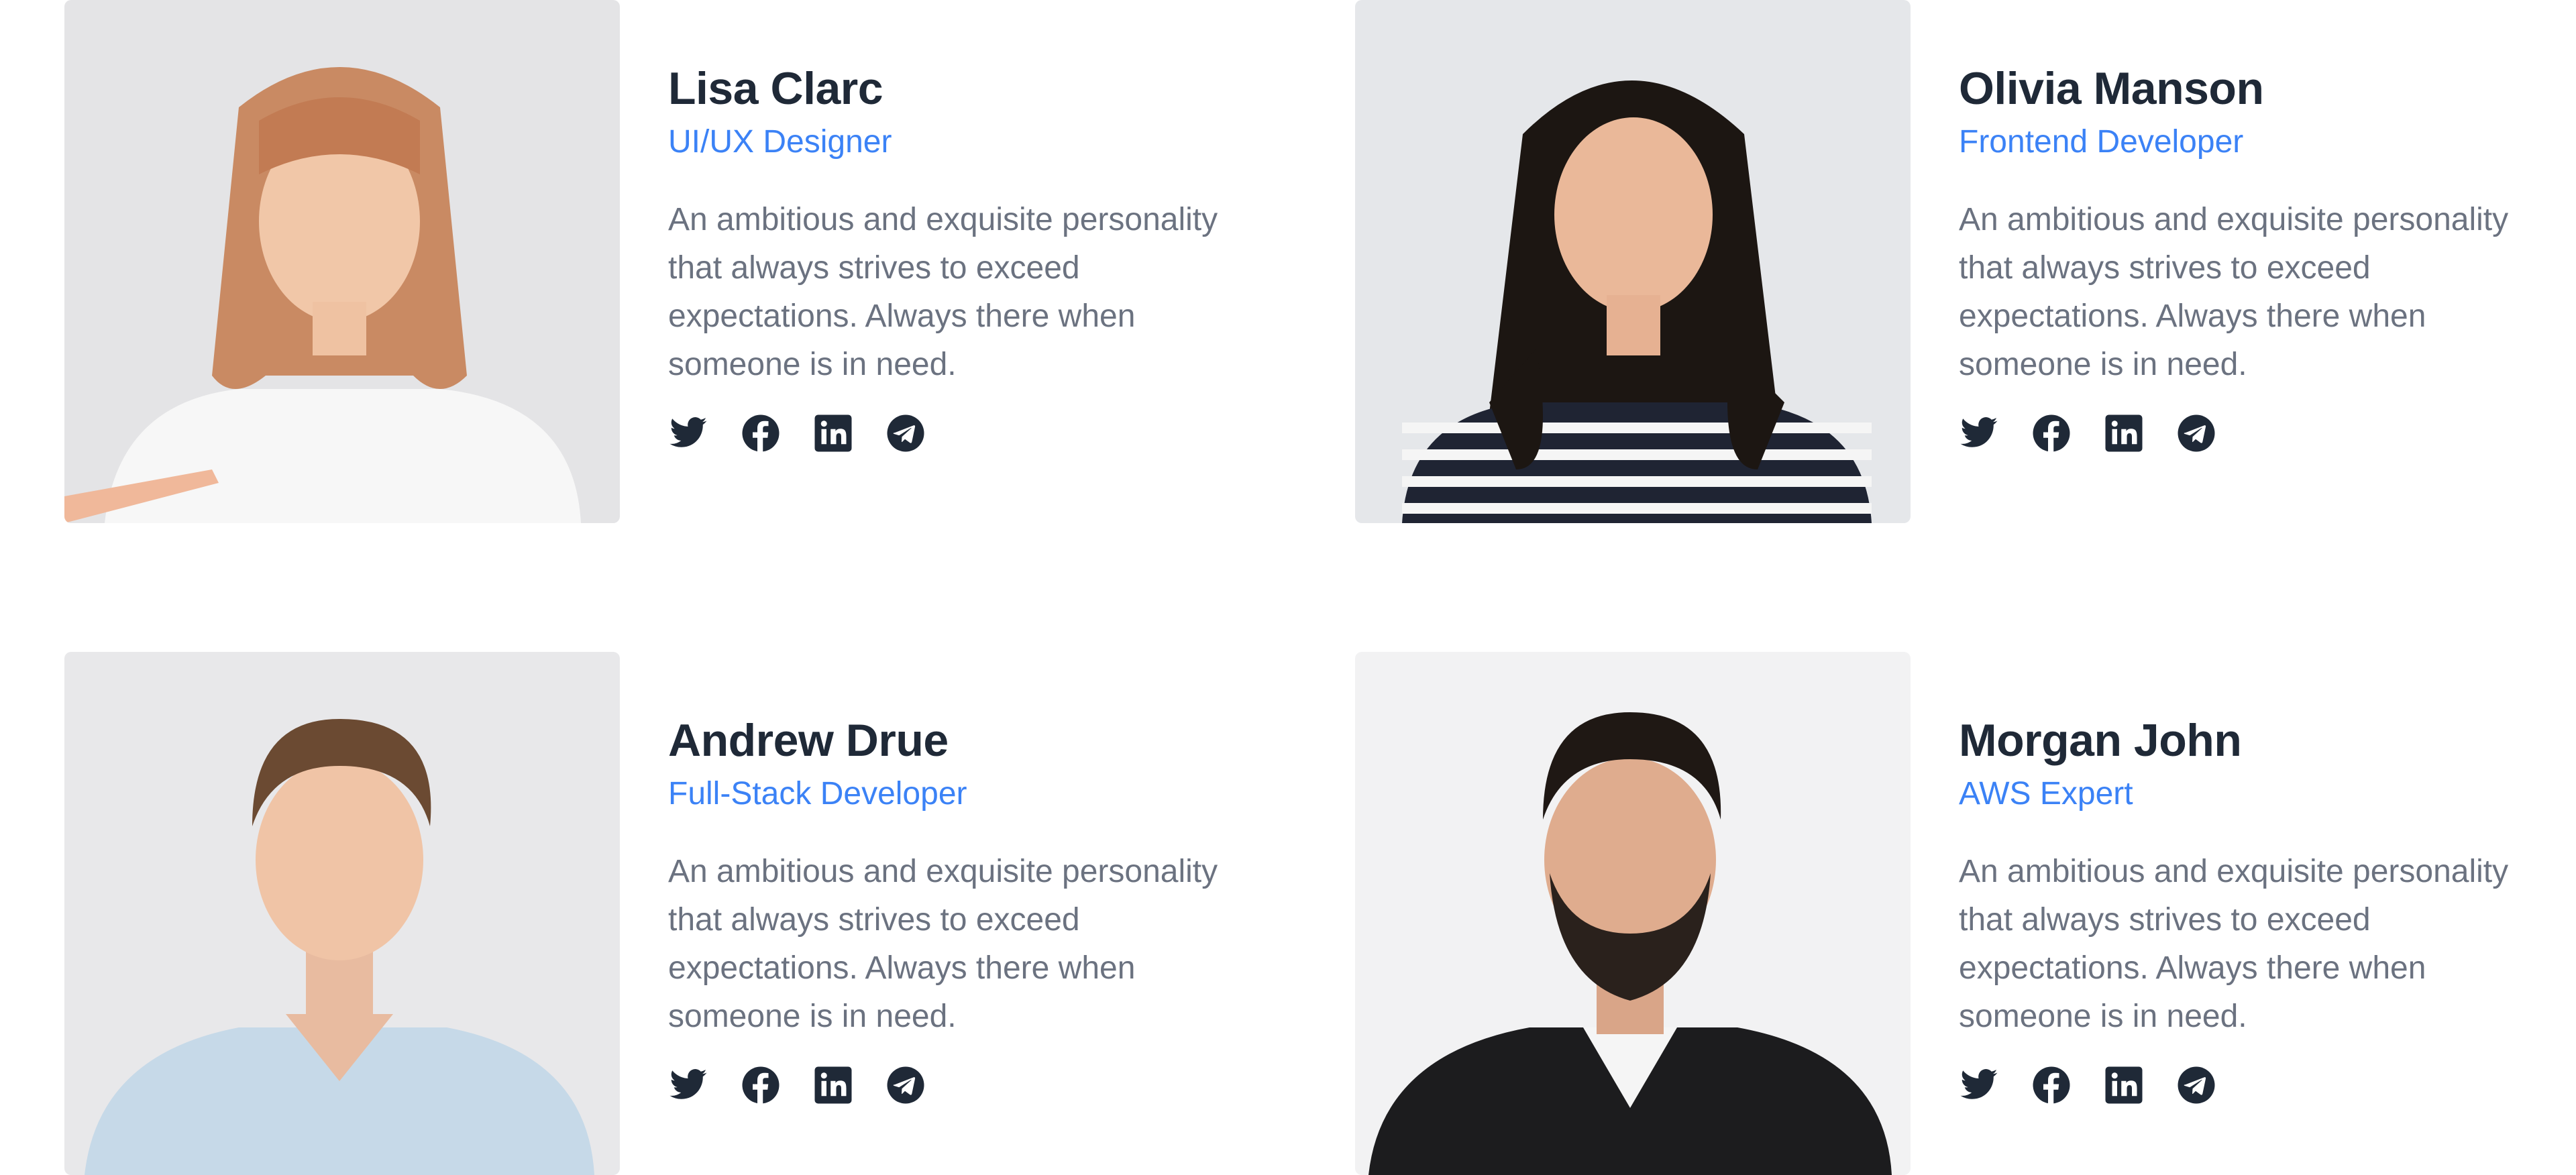 The width and height of the screenshot is (2576, 1175). What do you see at coordinates (775, 88) in the screenshot?
I see `member-name: Lisa Clarc` at bounding box center [775, 88].